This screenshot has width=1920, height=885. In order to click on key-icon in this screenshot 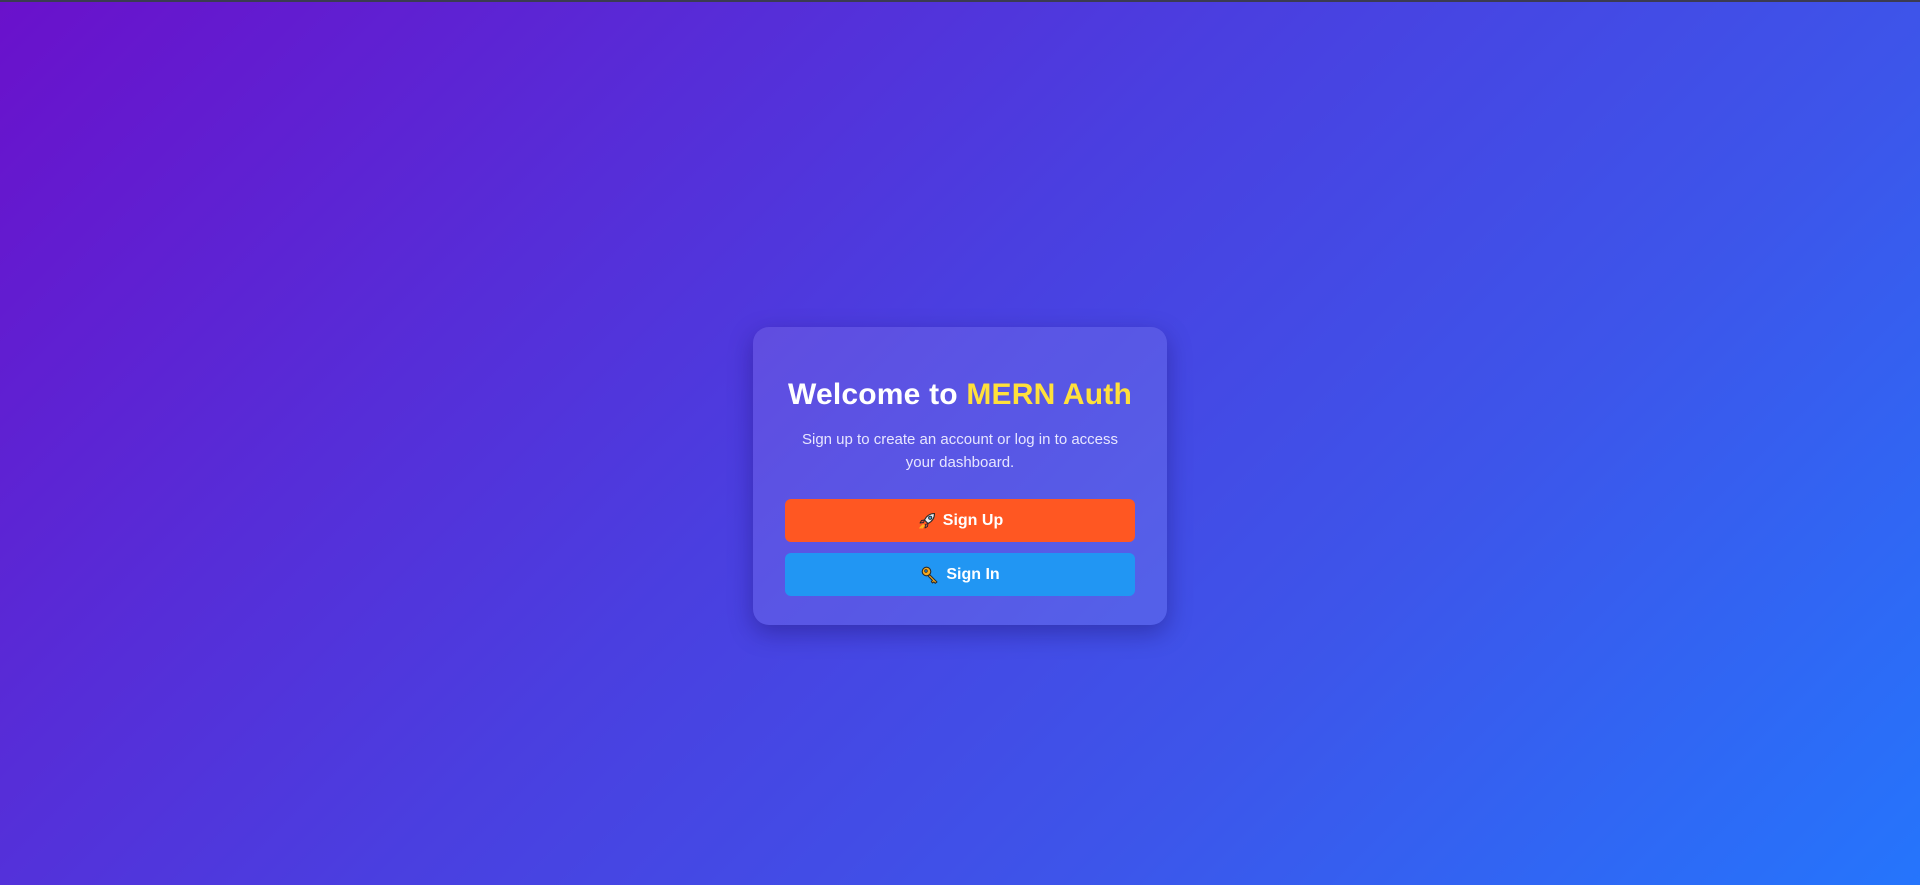, I will do `click(930, 575)`.